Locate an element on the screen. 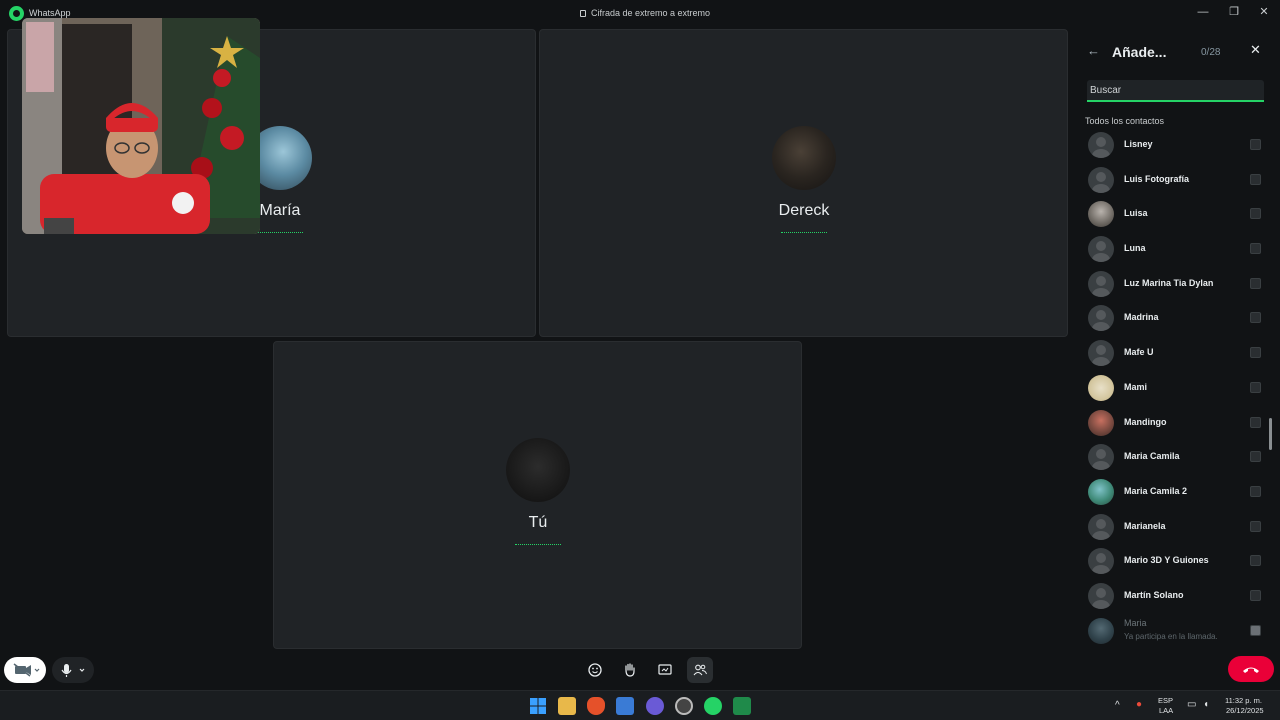 This screenshot has height=720, width=1280. contact-item: Madrina is located at coordinates (1177, 318).